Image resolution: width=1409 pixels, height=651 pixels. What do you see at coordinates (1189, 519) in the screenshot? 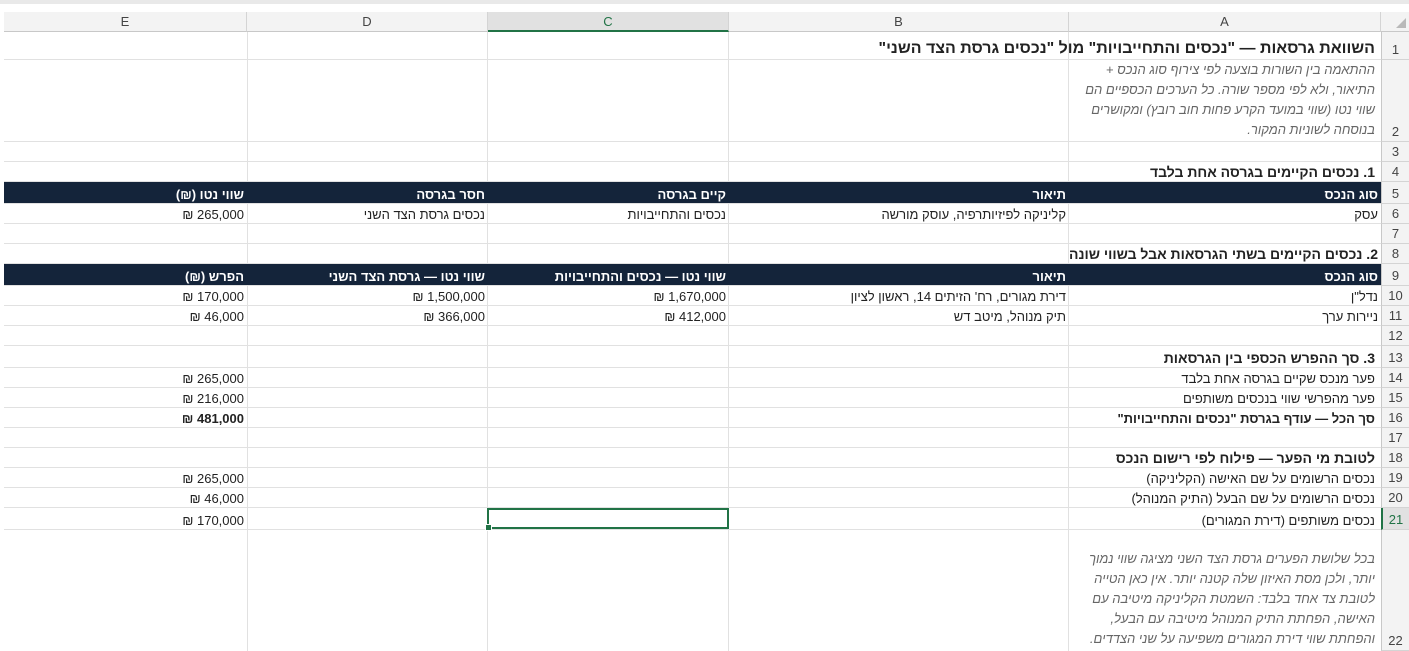
I see `breakdown-label: נכסים משותפים (דירת המגורים)` at bounding box center [1189, 519].